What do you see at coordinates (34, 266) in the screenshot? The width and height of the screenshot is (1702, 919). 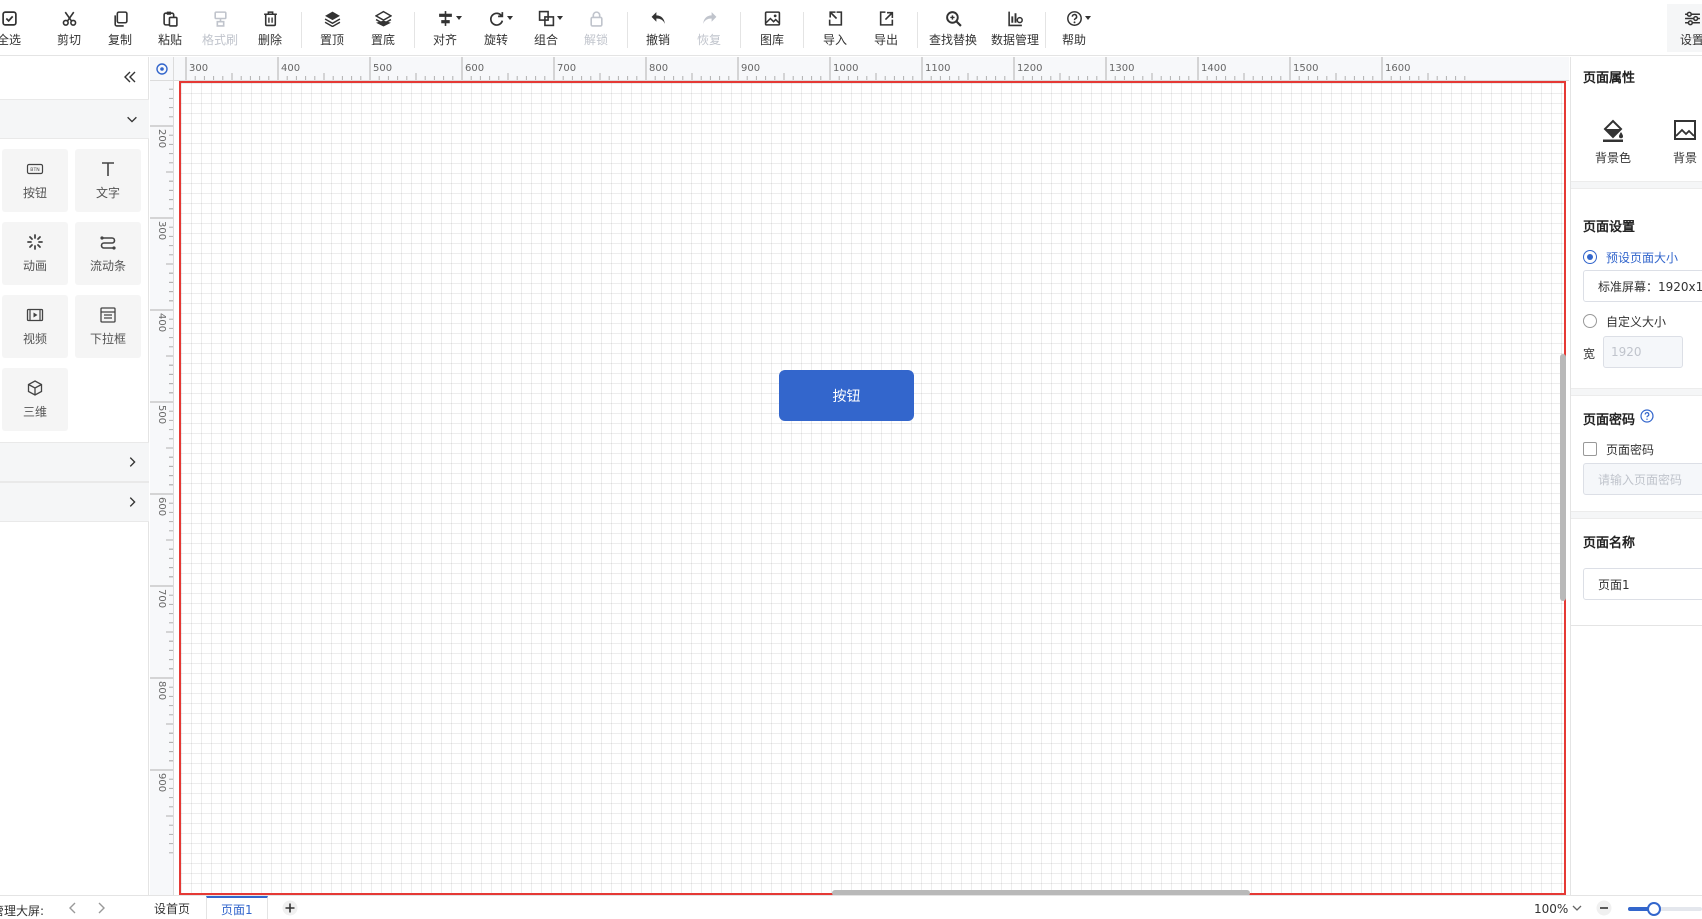 I see `component-label: 动画` at bounding box center [34, 266].